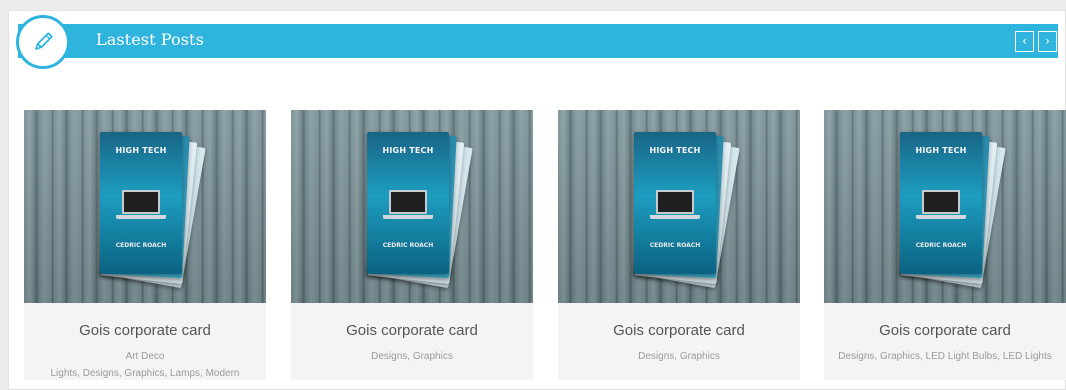  What do you see at coordinates (150, 39) in the screenshot?
I see `section-title: Lastest Posts` at bounding box center [150, 39].